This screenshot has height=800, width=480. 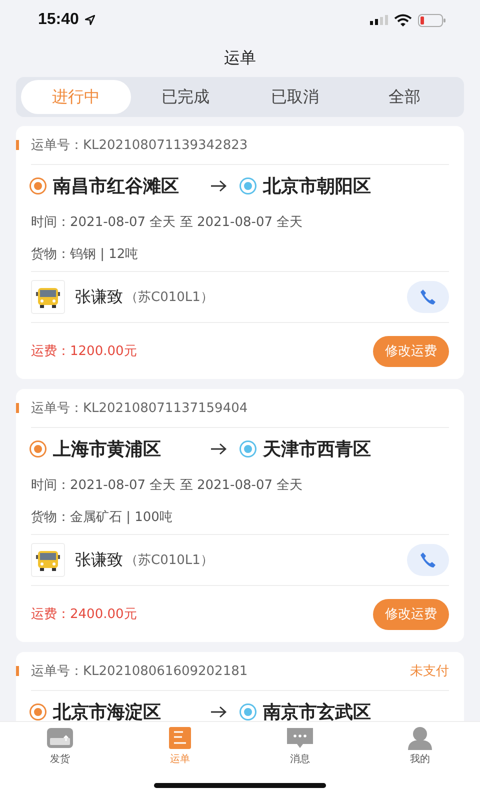 I want to click on payment-status: 未支付, so click(x=429, y=671).